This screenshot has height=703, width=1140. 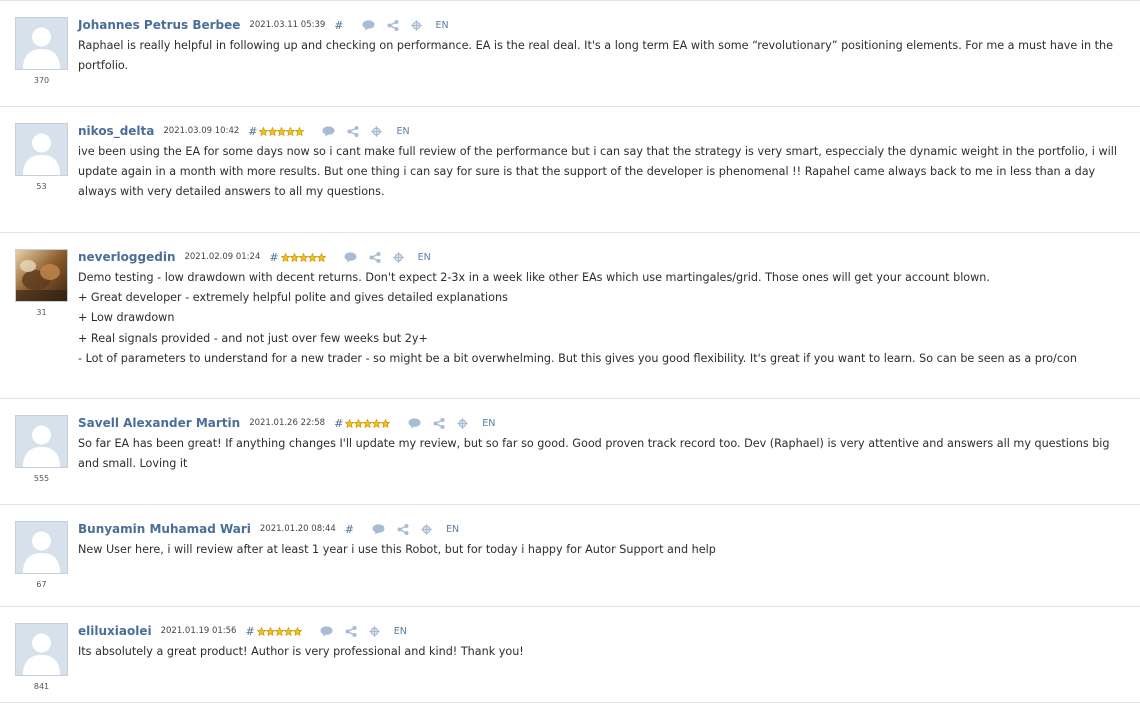 What do you see at coordinates (41, 186) in the screenshot?
I see `user-rating: 53` at bounding box center [41, 186].